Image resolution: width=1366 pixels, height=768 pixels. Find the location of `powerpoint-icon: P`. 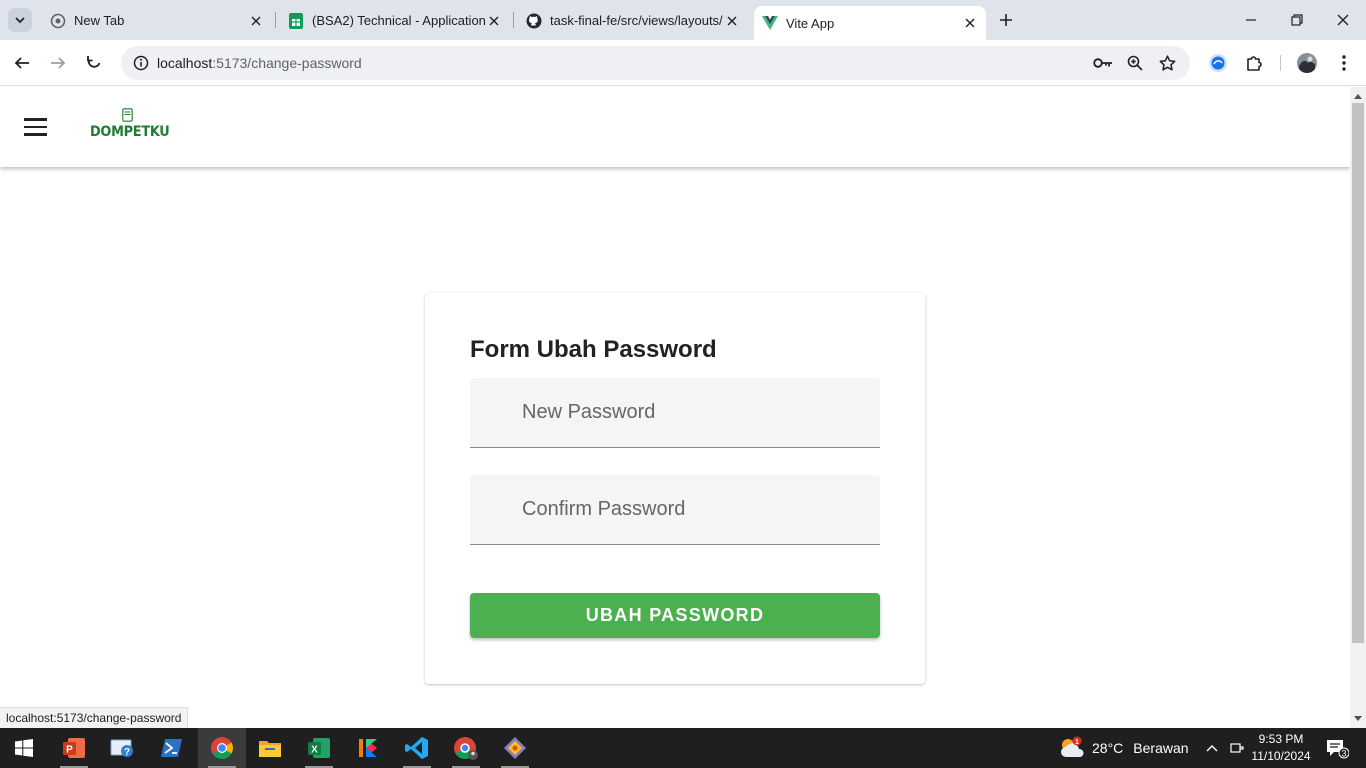

powerpoint-icon: P is located at coordinates (74, 748).